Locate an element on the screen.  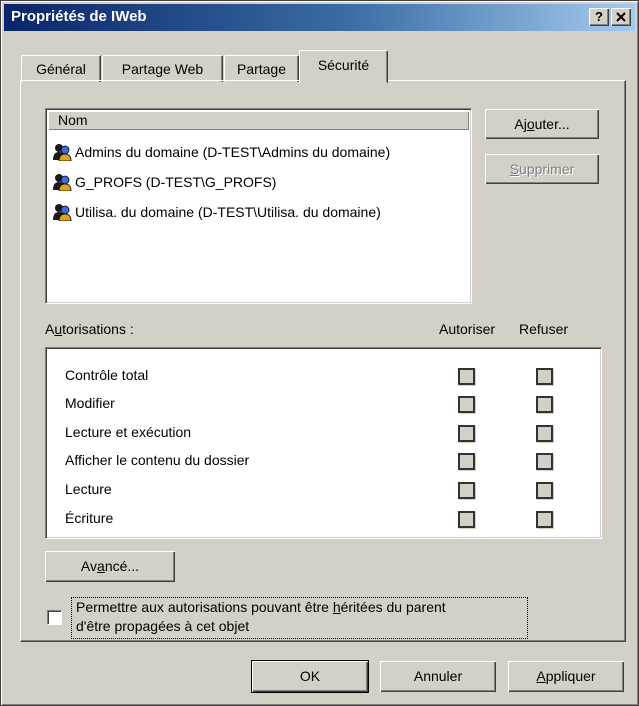
tab-securite: Sécurité is located at coordinates (343, 67).